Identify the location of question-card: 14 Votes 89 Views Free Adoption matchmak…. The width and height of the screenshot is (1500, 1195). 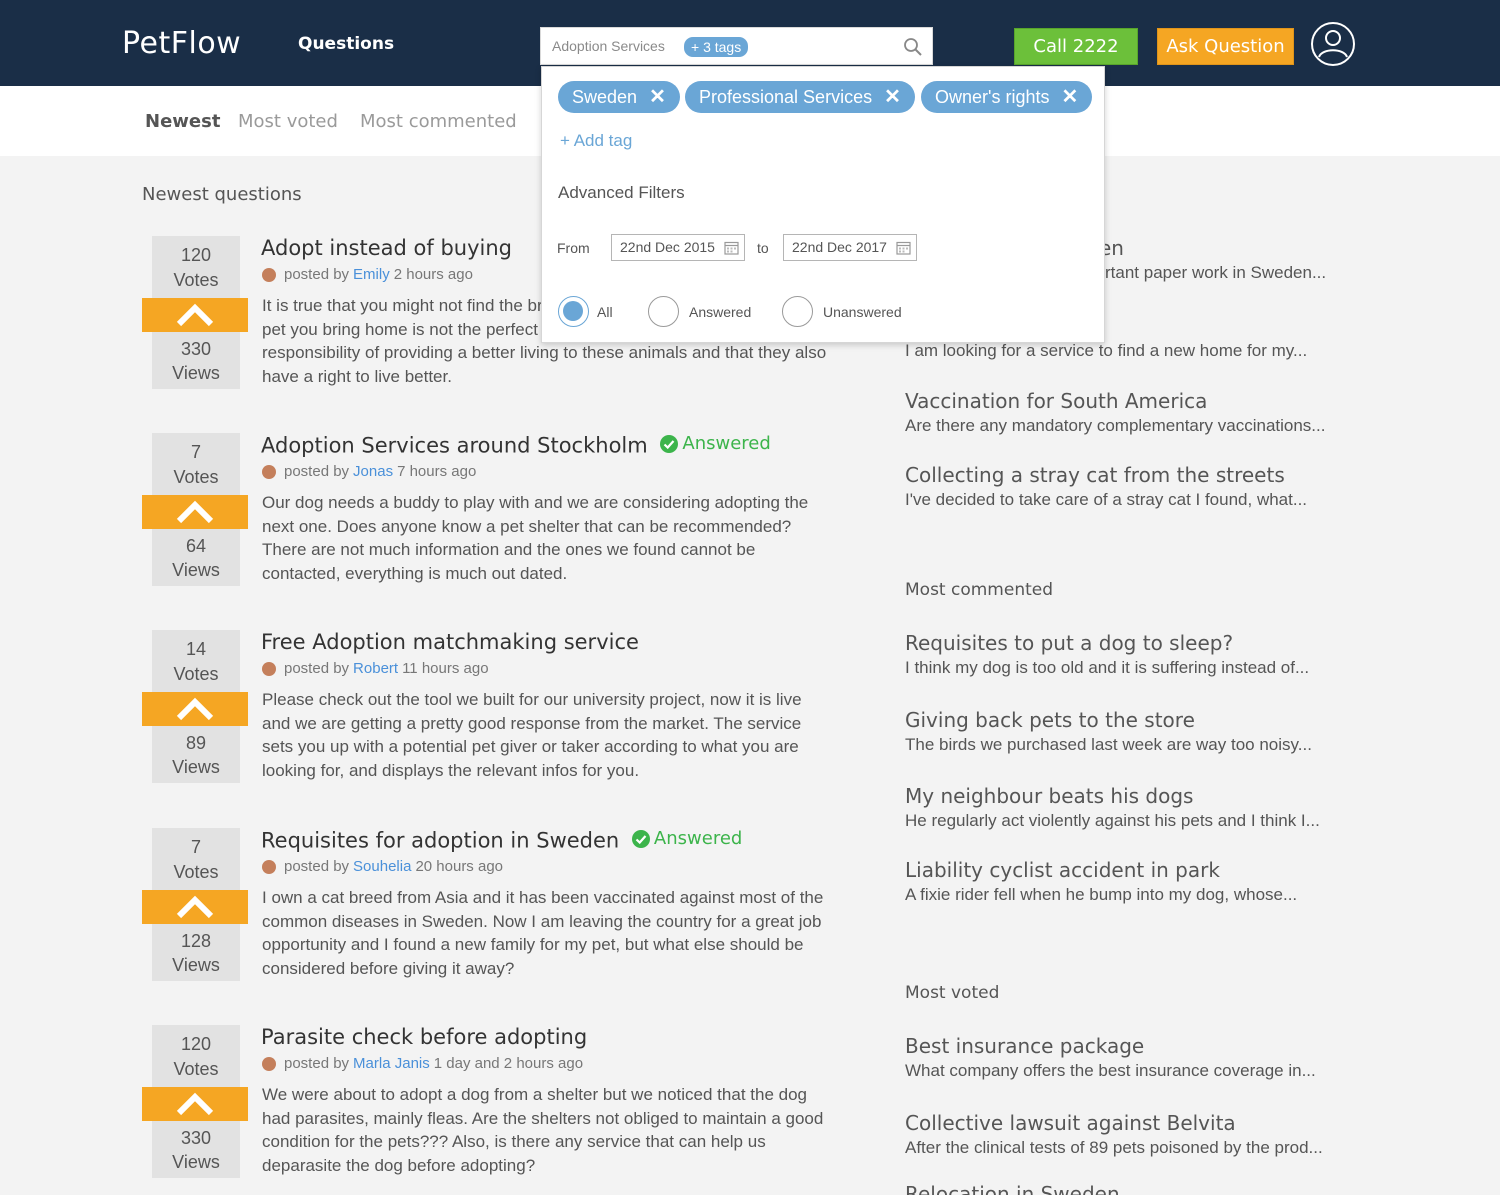
(492, 710).